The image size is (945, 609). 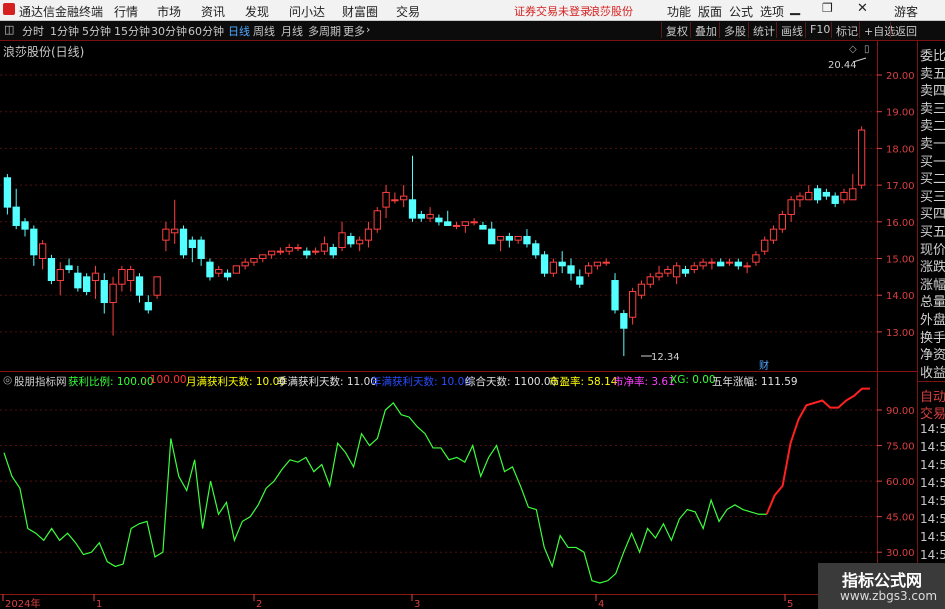 I want to click on side-panel-label: 卖五, so click(x=932, y=72).